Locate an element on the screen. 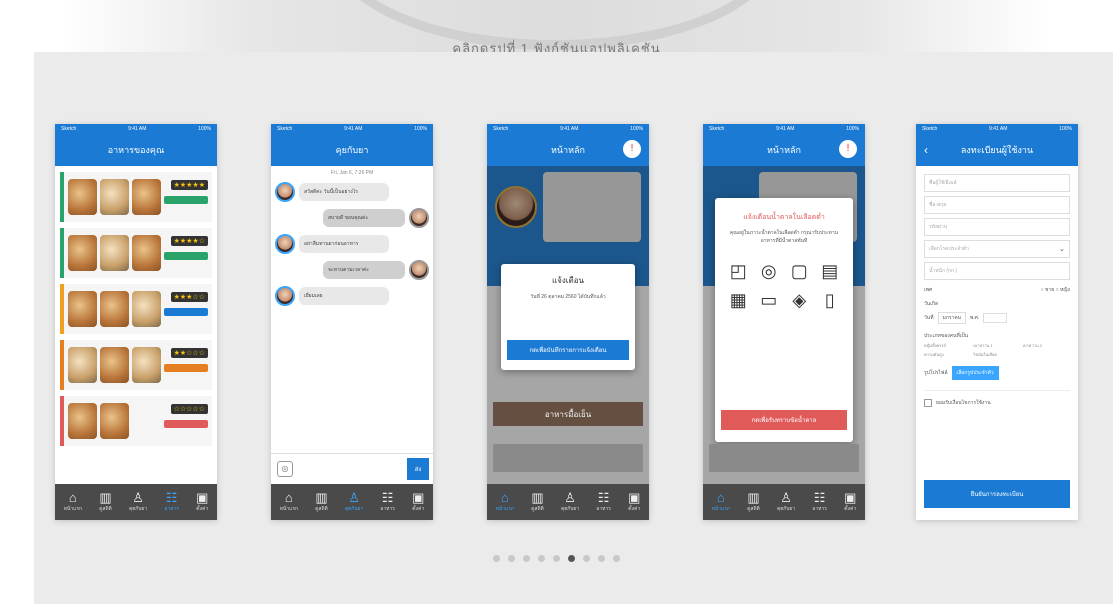 This screenshot has width=1113, height=604. type-checkbox: หญิงตั้งครรภ์ is located at coordinates (947, 345).